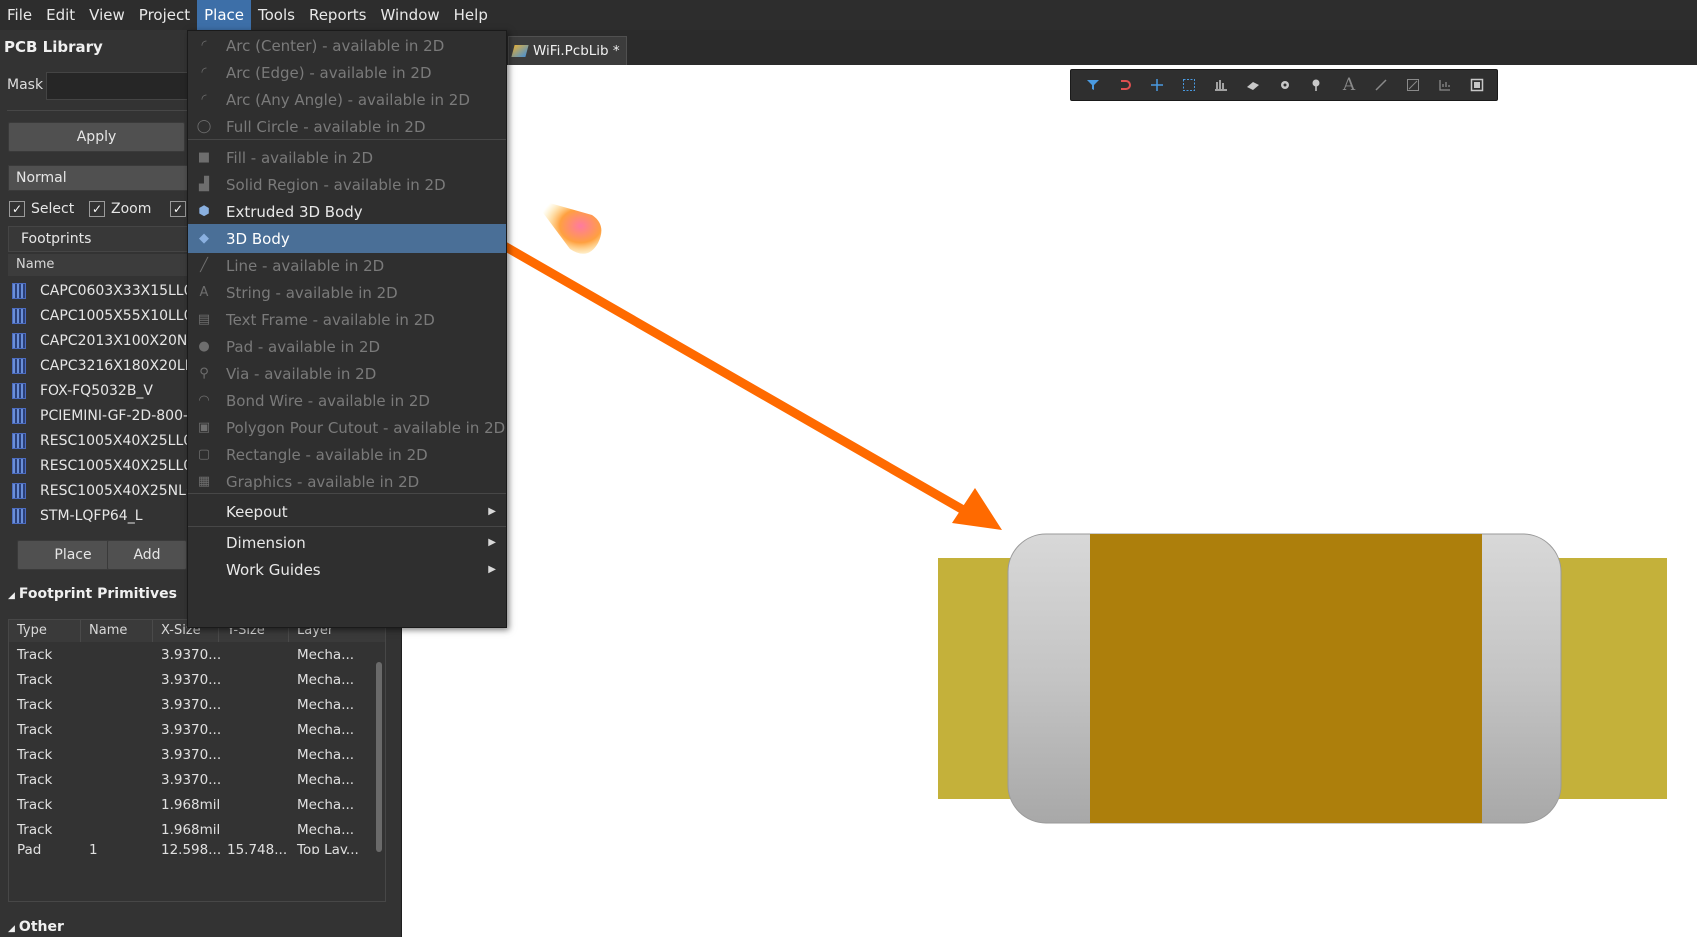 The width and height of the screenshot is (1697, 937). Describe the element at coordinates (276, 15) in the screenshot. I see `menu-tools: Tools` at that location.